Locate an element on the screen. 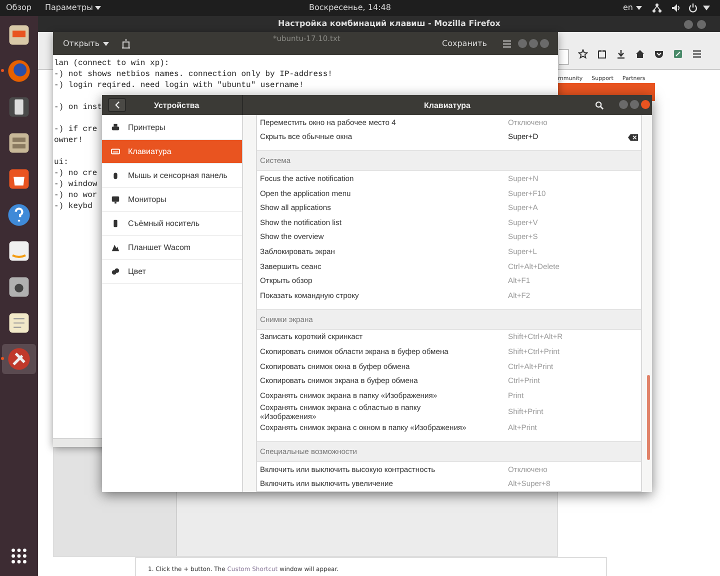  pocket-icon is located at coordinates (659, 54).